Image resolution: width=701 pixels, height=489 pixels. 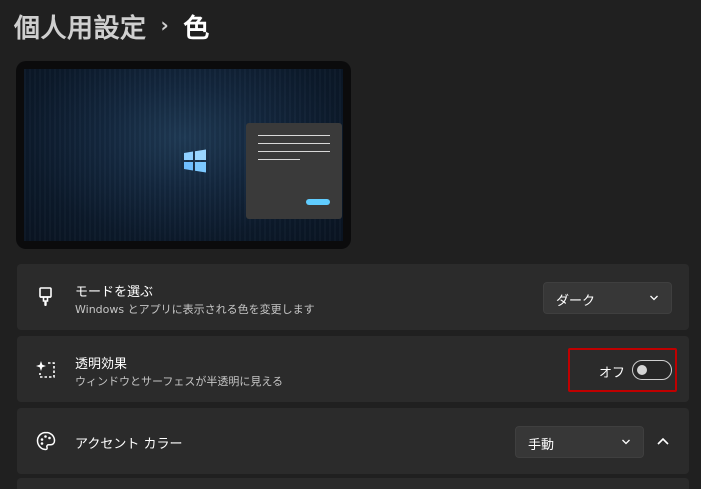 What do you see at coordinates (663, 441) in the screenshot?
I see `chevron-up-icon` at bounding box center [663, 441].